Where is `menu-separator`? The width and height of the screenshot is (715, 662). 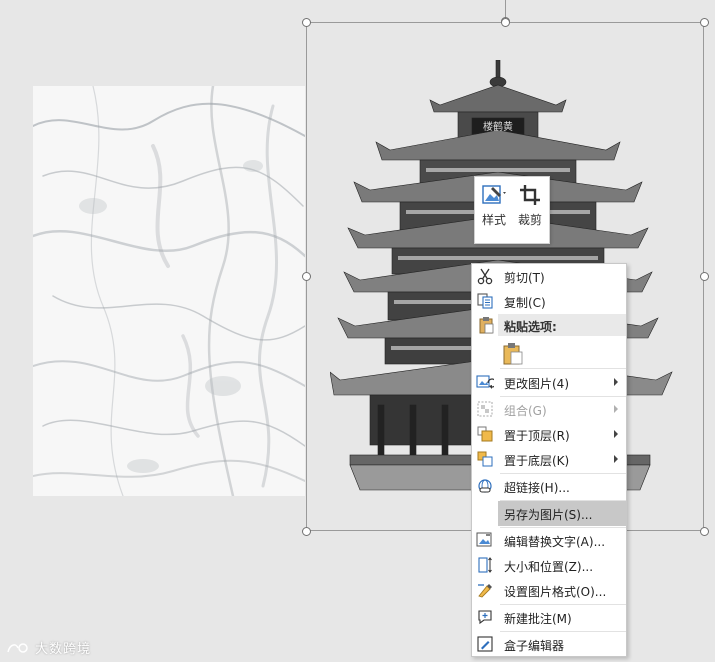
menu-separator is located at coordinates (563, 368).